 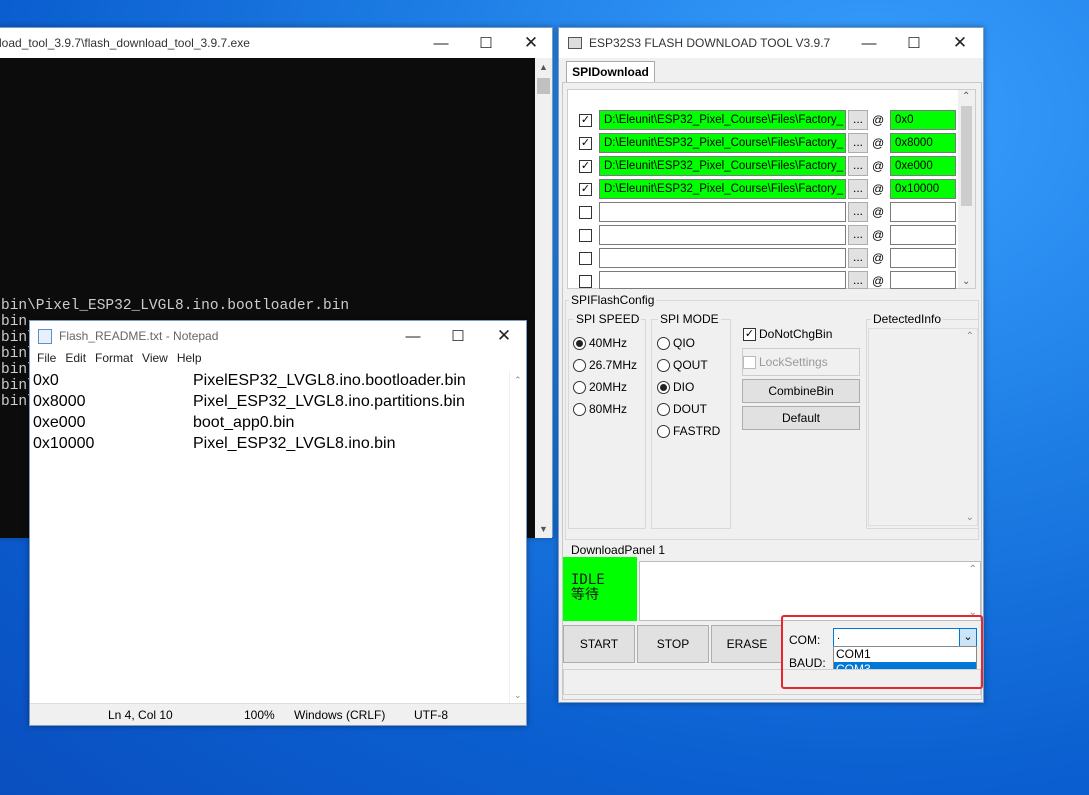 I want to click on notepad-scrollbar: ⌃ ⌄, so click(x=517, y=537).